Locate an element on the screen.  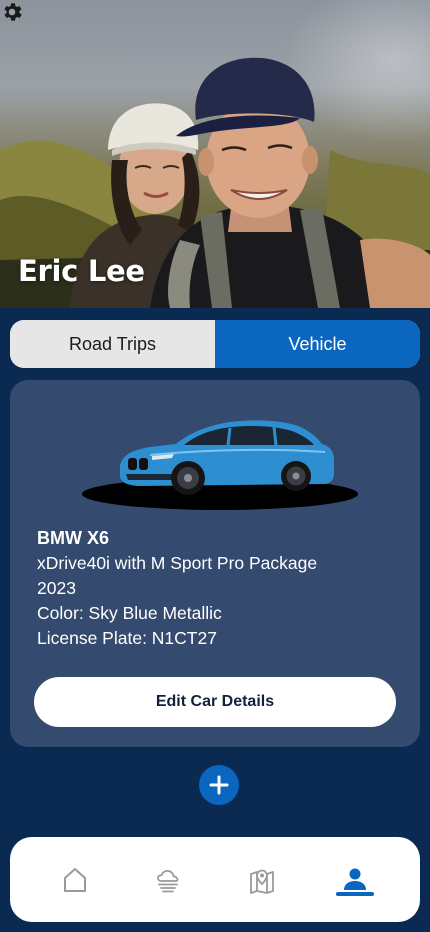
vehicle-color: Color: Sky Blue Metallic is located at coordinates (129, 613).